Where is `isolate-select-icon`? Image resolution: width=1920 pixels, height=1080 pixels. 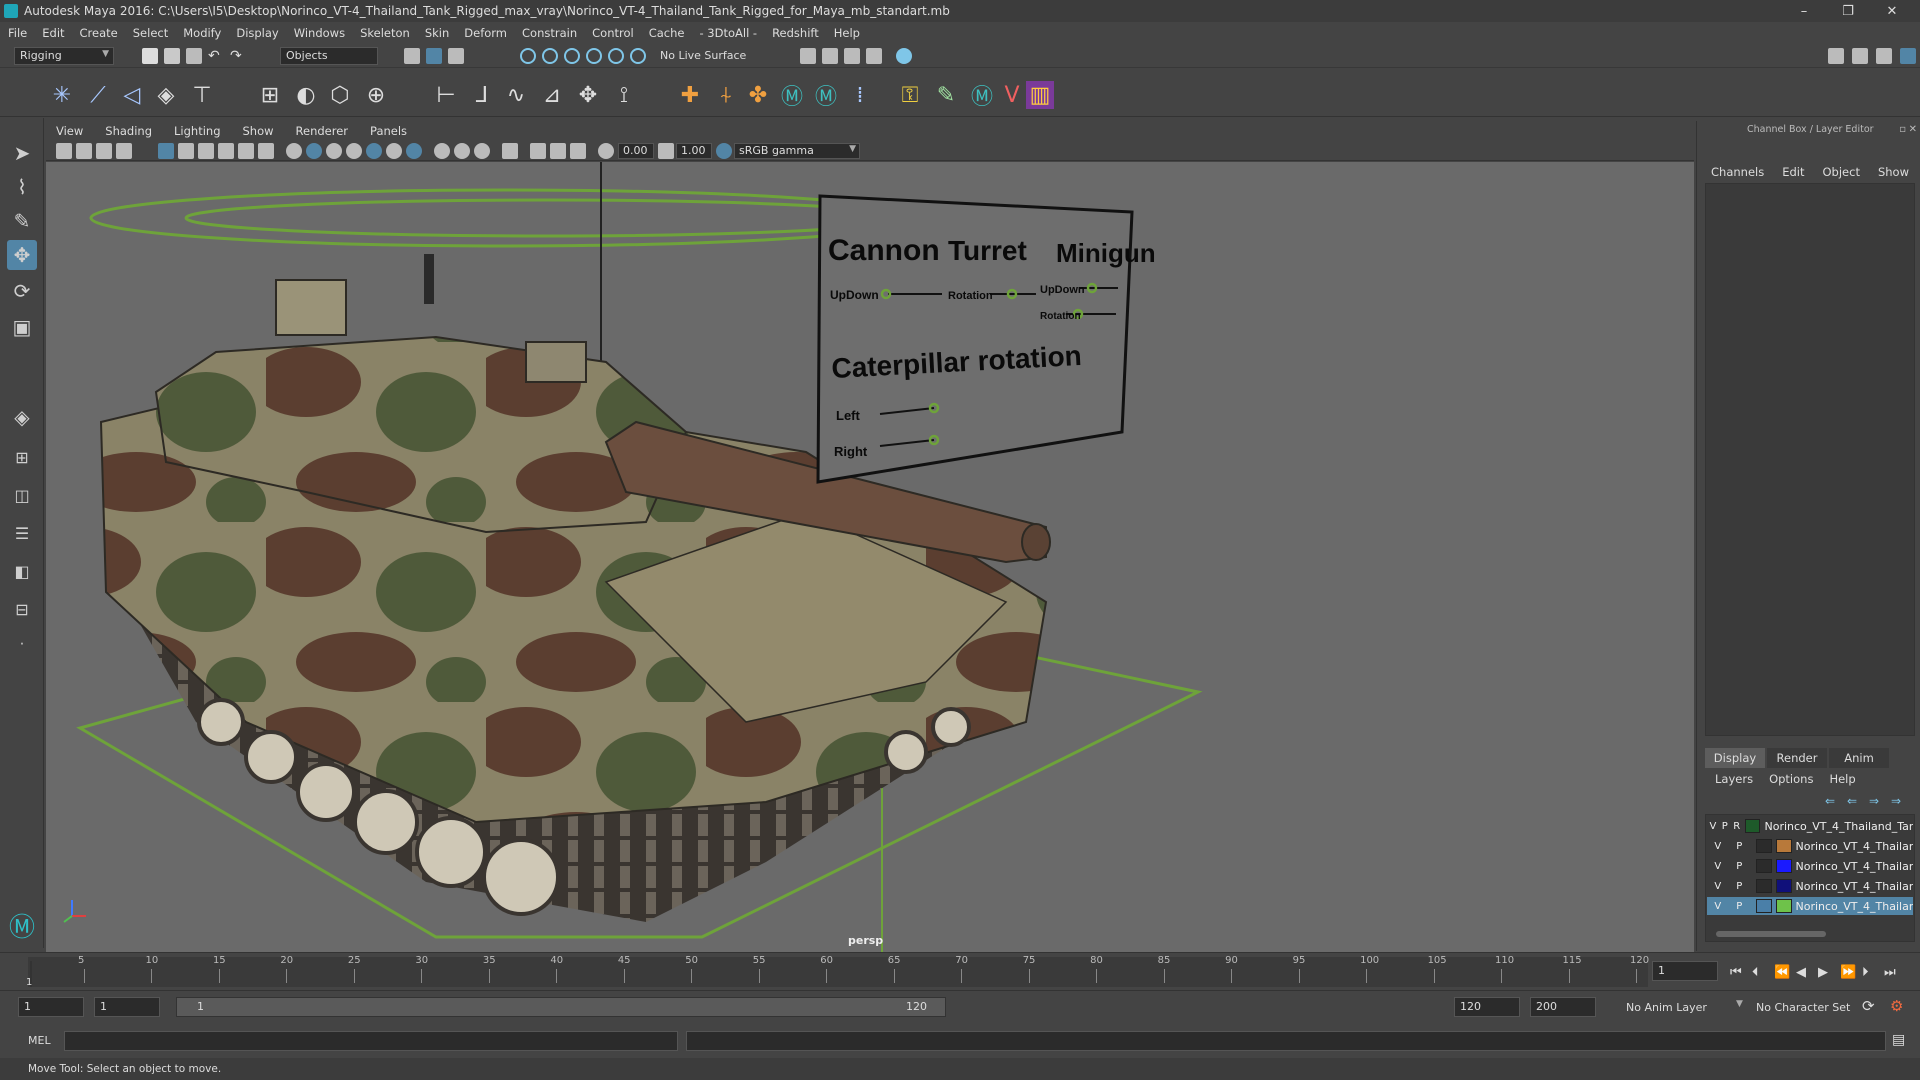
isolate-select-icon is located at coordinates (510, 151).